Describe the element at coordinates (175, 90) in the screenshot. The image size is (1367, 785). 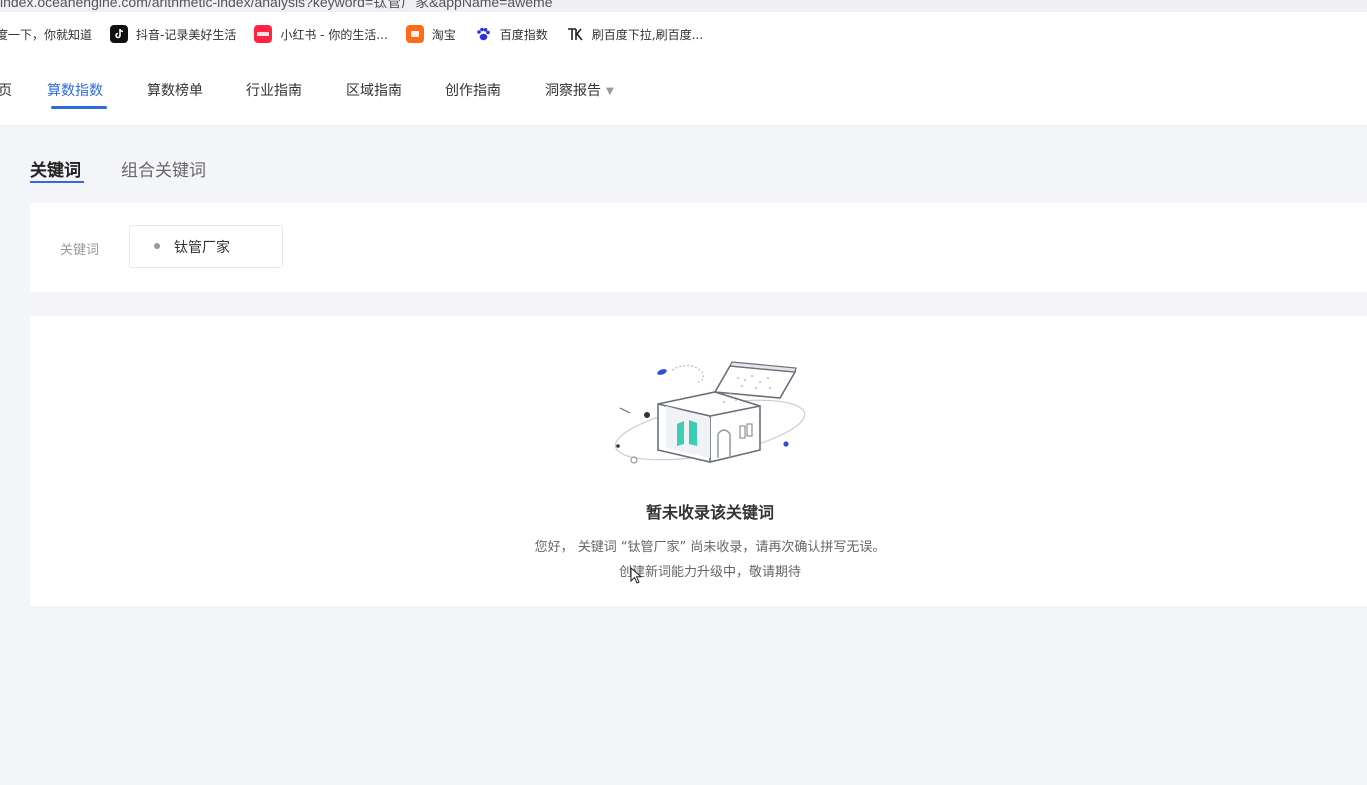
I see `nav-item-arithmetic-ranking: 算数榜单` at that location.